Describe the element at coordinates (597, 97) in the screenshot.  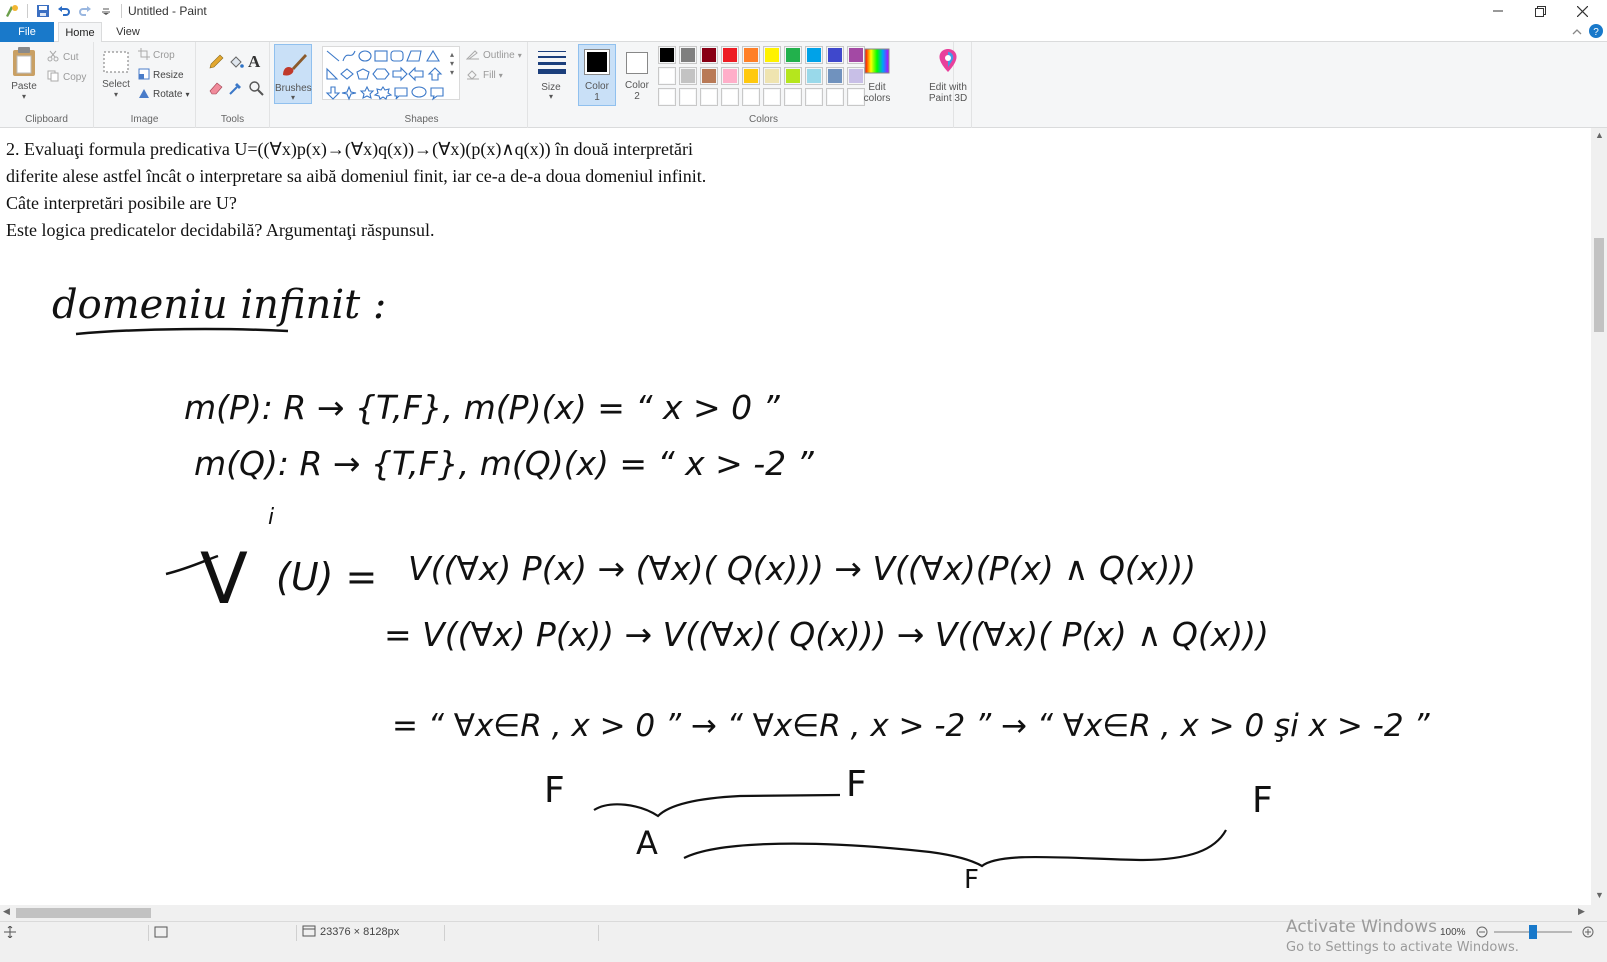
I see `color1-label-line2: 1` at that location.